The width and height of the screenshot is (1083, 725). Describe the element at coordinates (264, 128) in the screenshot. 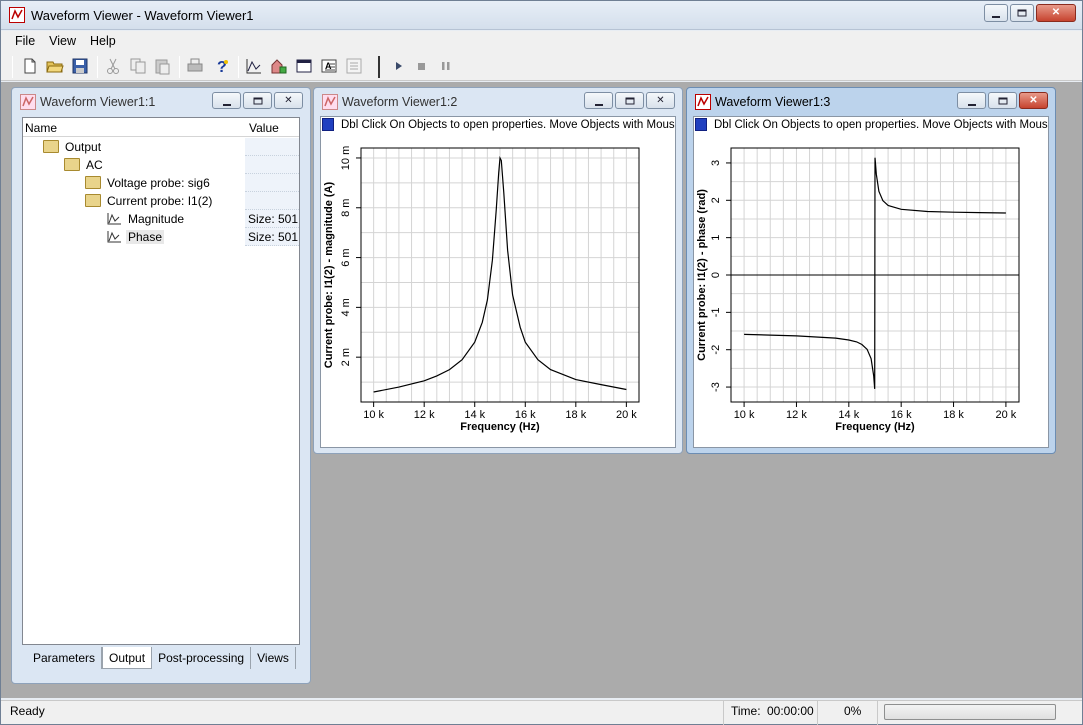

I see `column-value-header: Value` at that location.